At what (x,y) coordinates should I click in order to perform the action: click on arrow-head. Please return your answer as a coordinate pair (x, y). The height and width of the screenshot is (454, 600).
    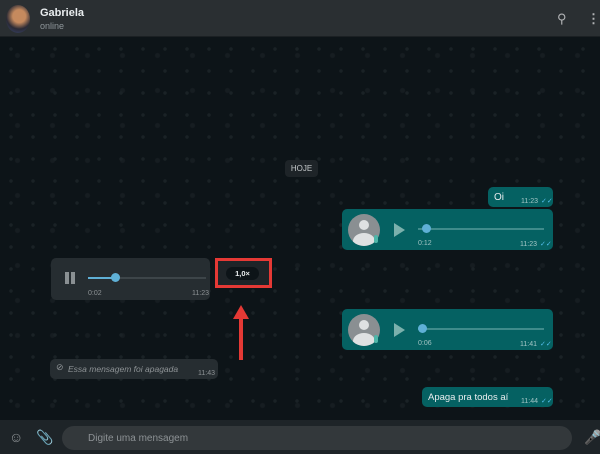
    Looking at the image, I should click on (241, 312).